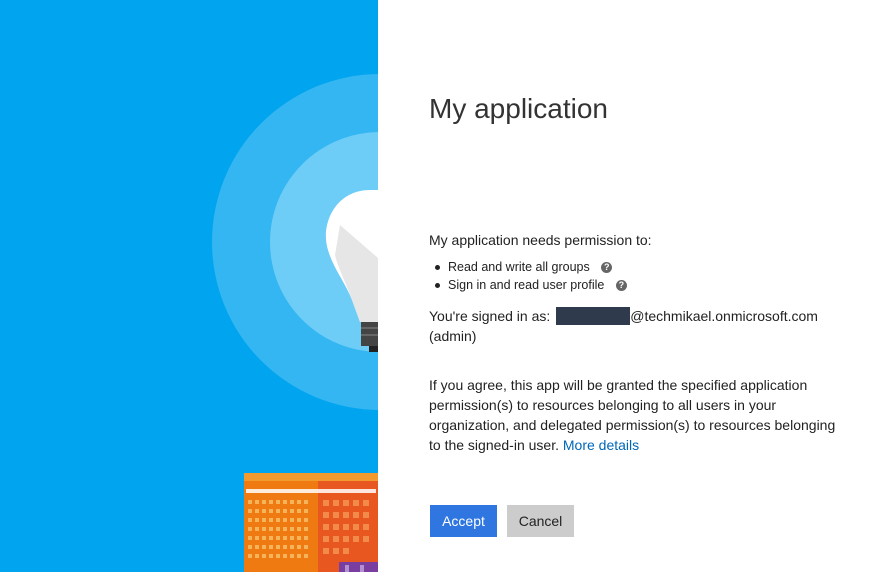 The height and width of the screenshot is (572, 876). I want to click on permission-item: Read and write all groups ?, so click(528, 269).